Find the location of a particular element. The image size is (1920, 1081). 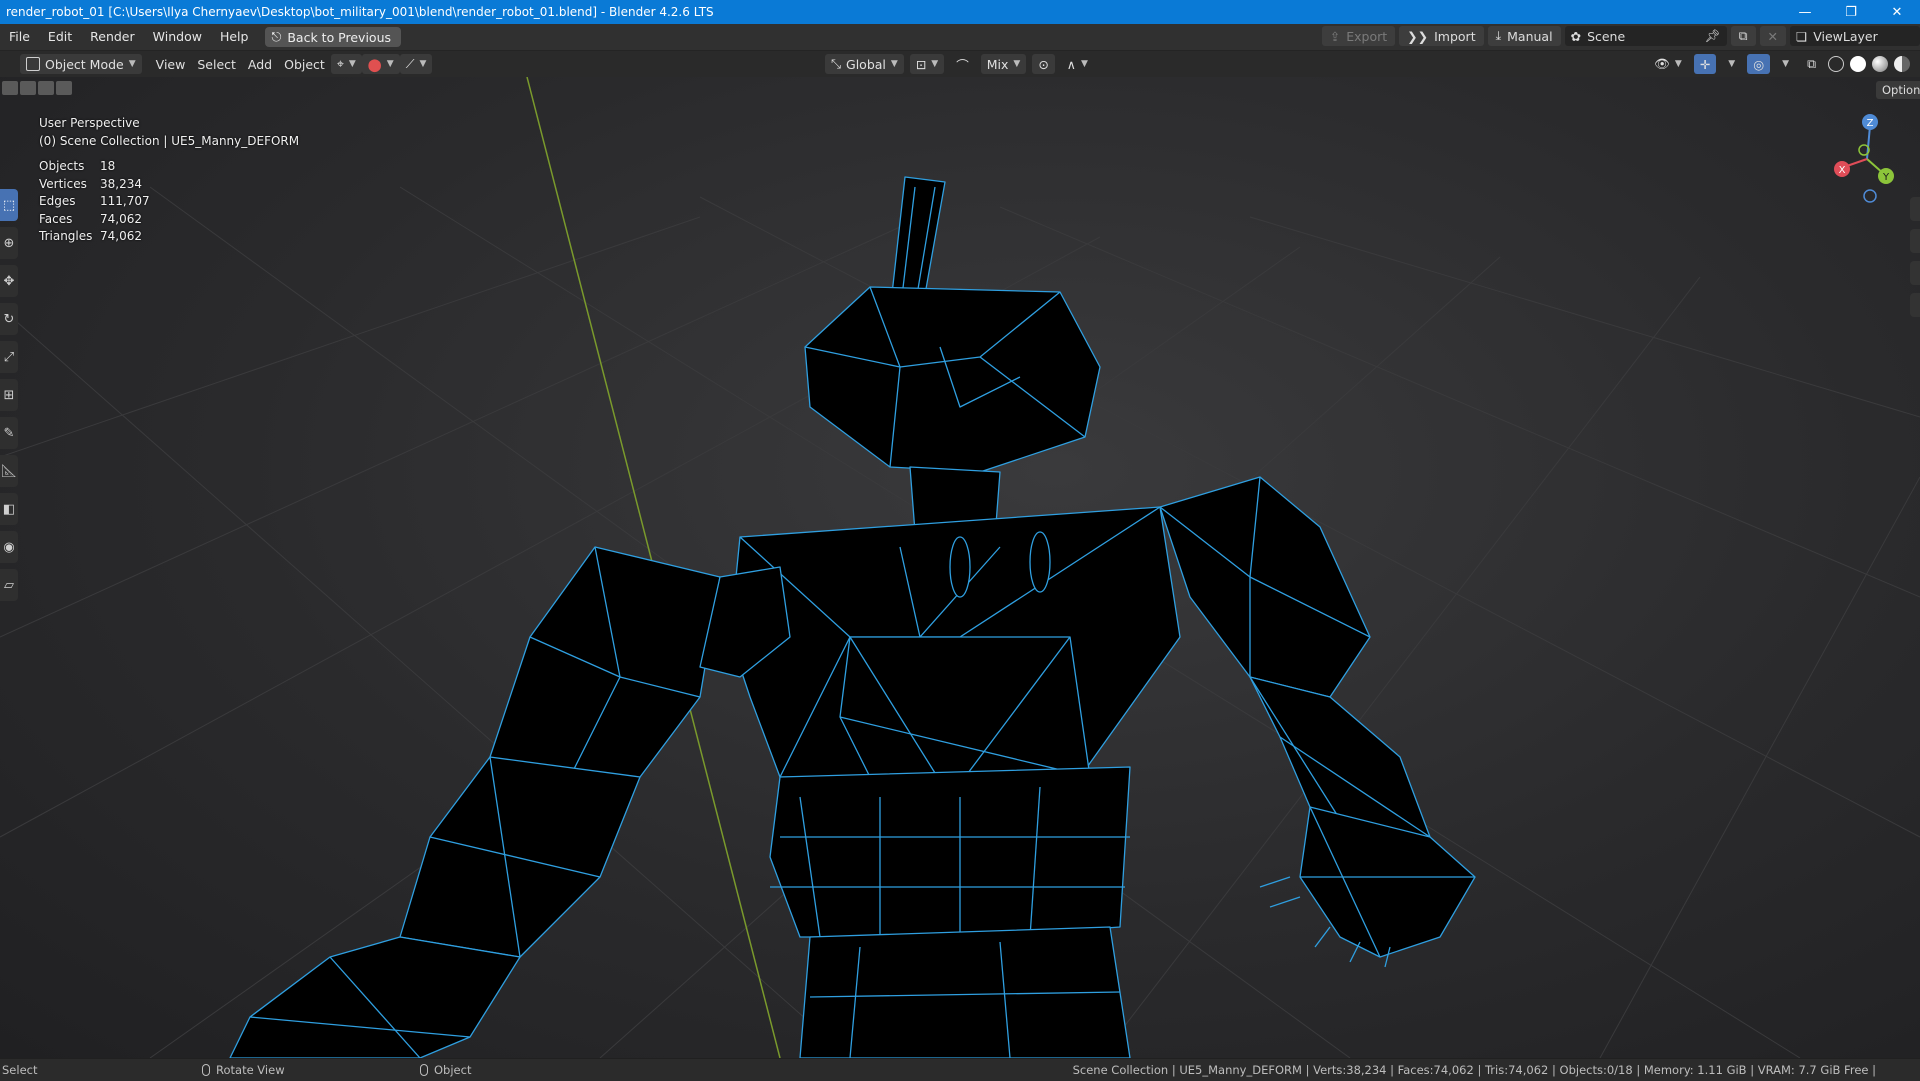

stat-label: Edges is located at coordinates (57, 201).